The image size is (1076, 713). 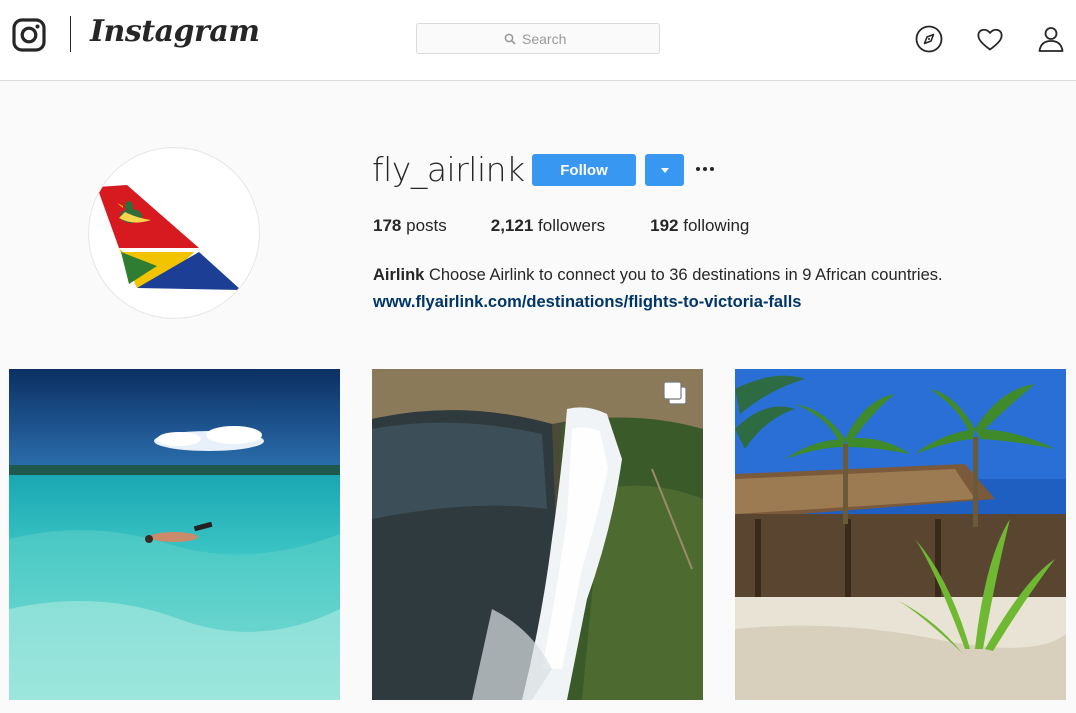 What do you see at coordinates (664, 225) in the screenshot?
I see `following-count-value: 192` at bounding box center [664, 225].